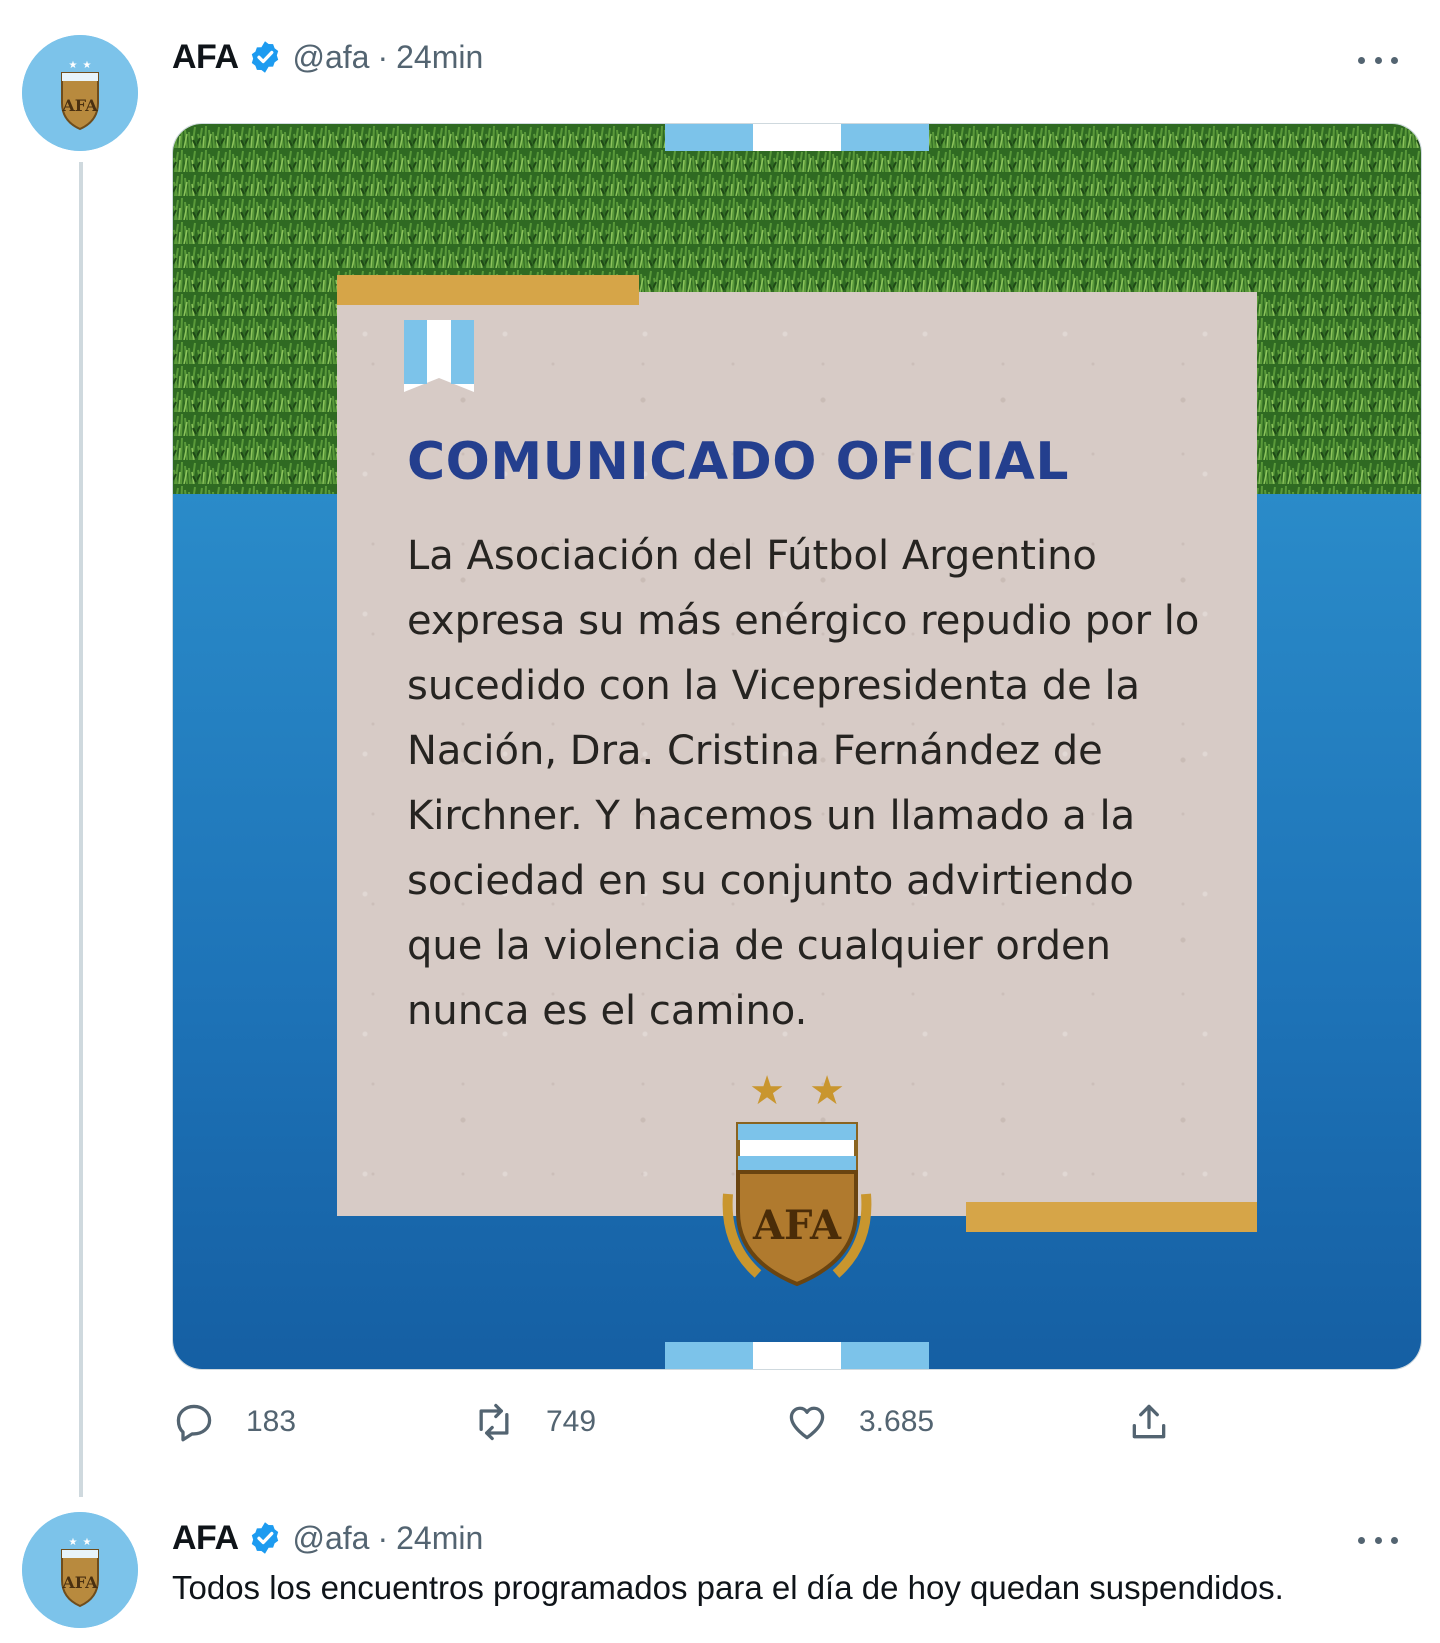 This screenshot has height=1643, width=1440. What do you see at coordinates (331, 1538) in the screenshot?
I see `author-handle: @afa` at bounding box center [331, 1538].